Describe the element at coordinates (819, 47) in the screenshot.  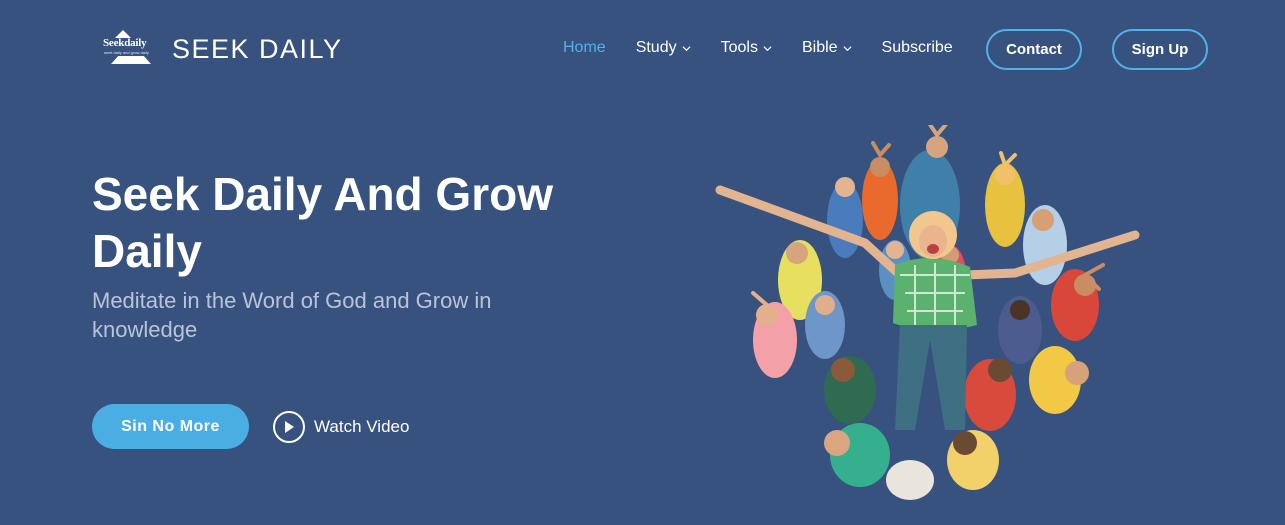
I see `nav-bible-label: Bible` at that location.